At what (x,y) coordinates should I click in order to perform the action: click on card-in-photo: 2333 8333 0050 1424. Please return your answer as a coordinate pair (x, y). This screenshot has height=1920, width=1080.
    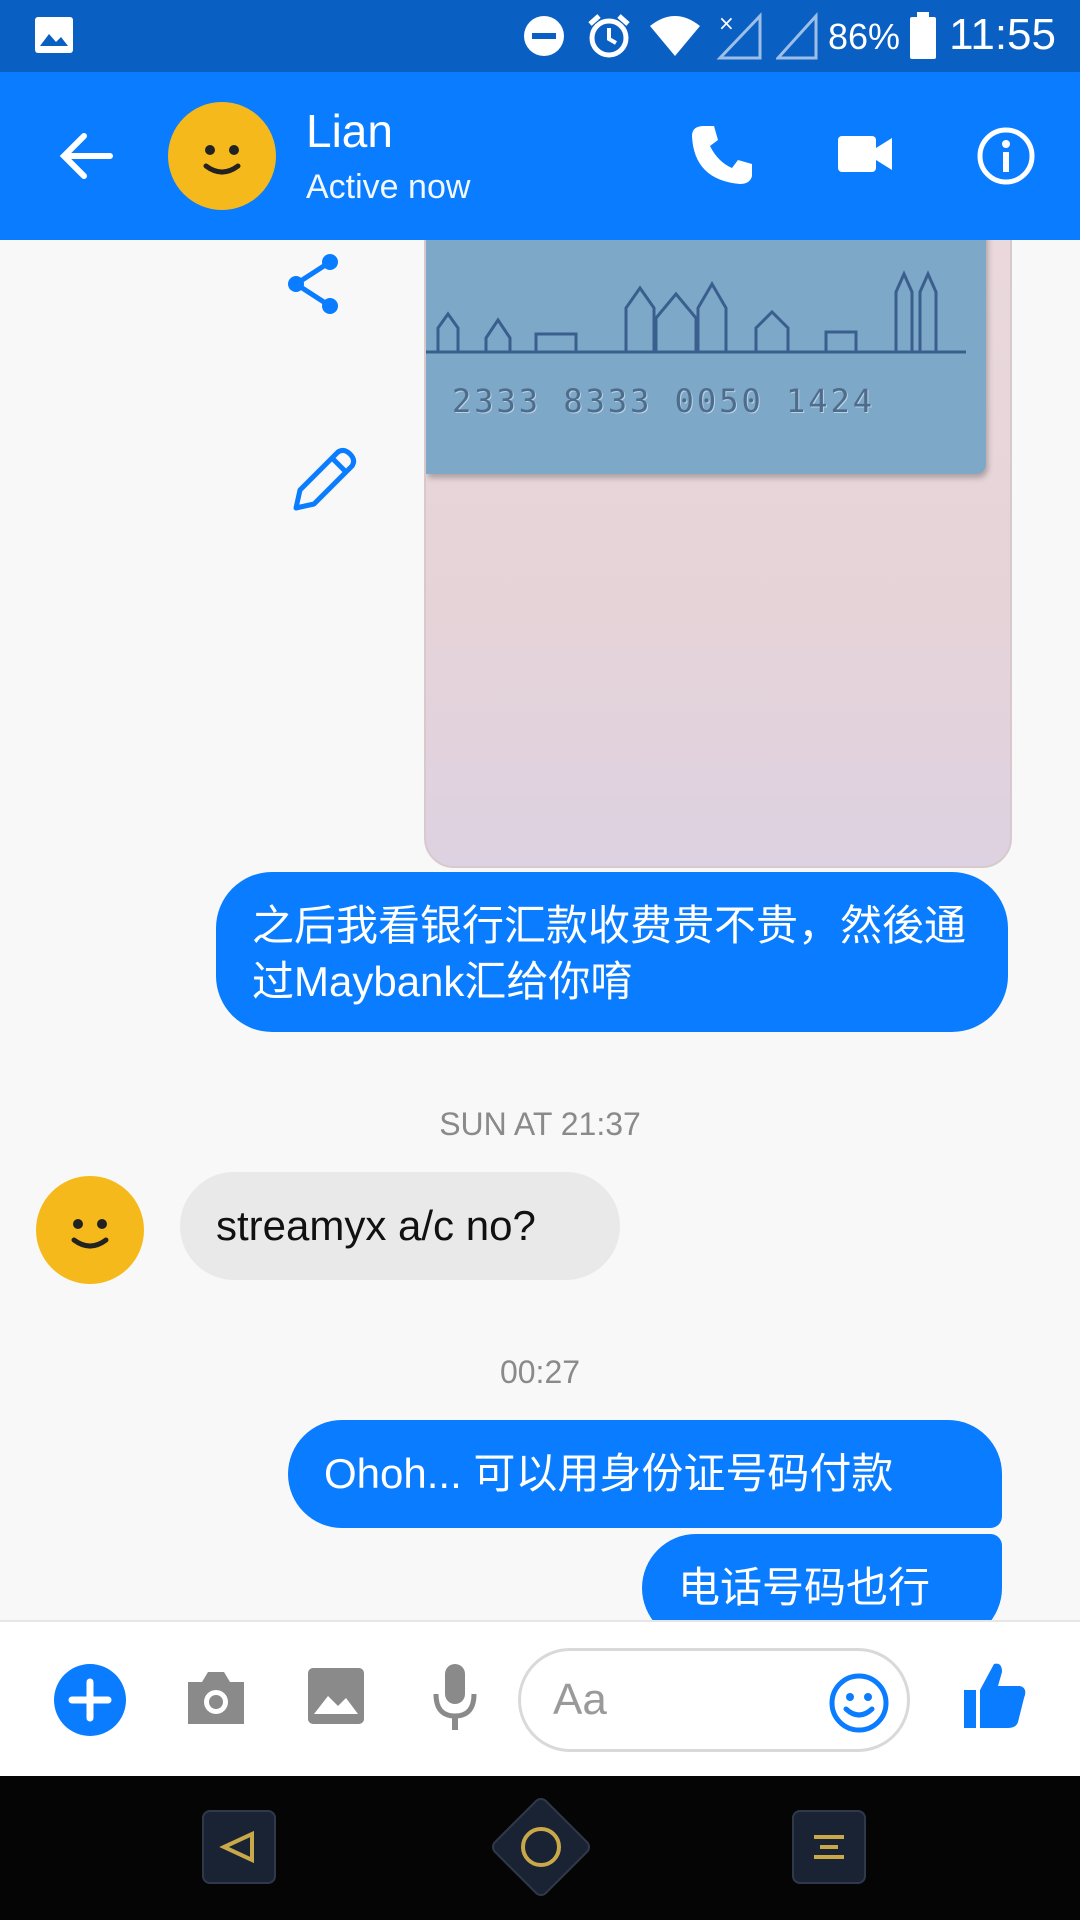
    Looking at the image, I should click on (706, 357).